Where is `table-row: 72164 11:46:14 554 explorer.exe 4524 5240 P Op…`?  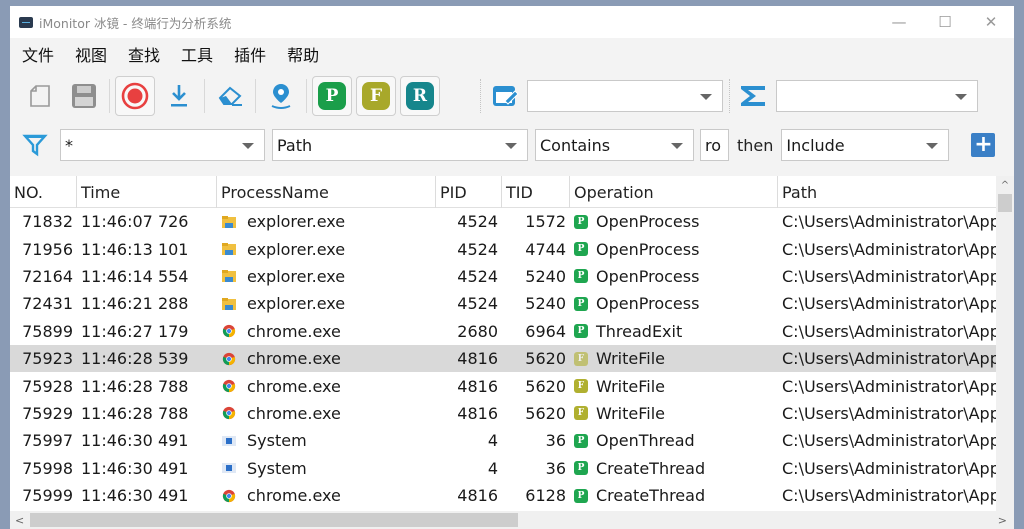
table-row: 72164 11:46:14 554 explorer.exe 4524 5240 P Op… is located at coordinates (503, 276).